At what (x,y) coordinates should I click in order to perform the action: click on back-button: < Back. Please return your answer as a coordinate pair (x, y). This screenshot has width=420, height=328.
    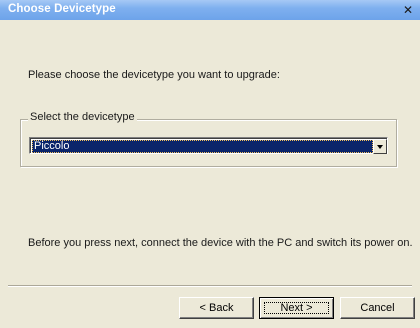
    Looking at the image, I should click on (216, 308).